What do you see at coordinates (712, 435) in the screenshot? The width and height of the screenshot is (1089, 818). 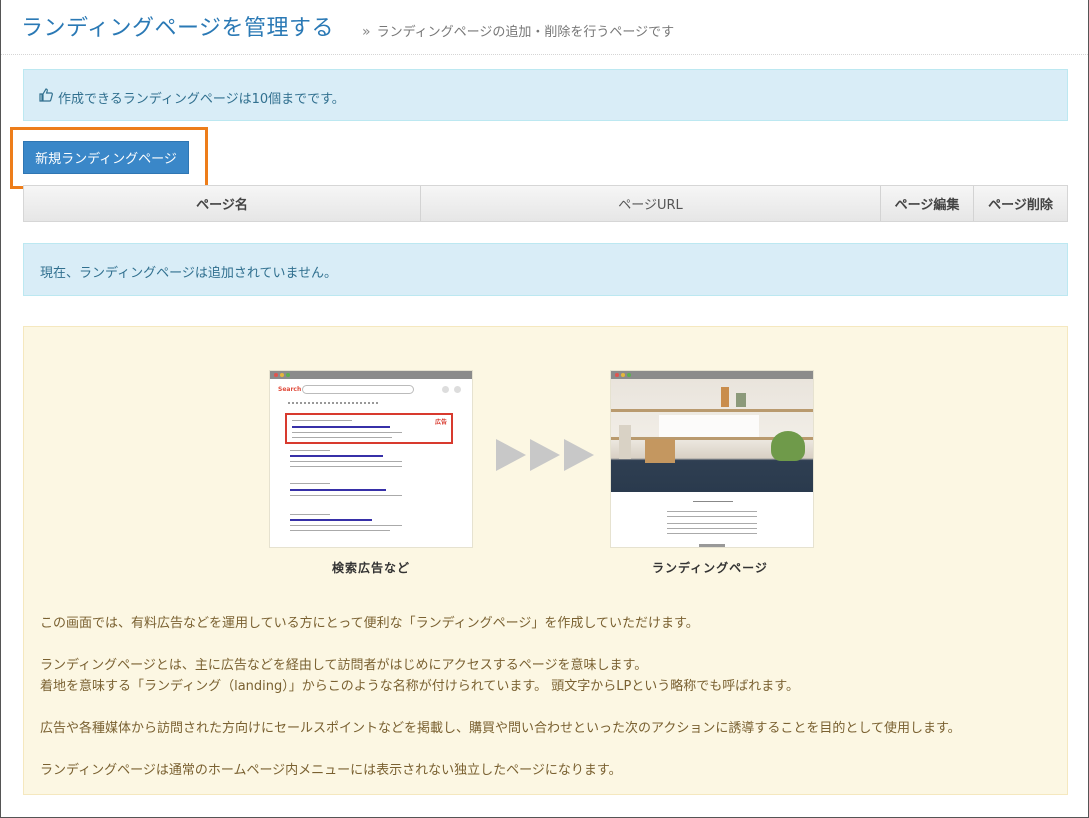 I see `kitchen-hero-image` at bounding box center [712, 435].